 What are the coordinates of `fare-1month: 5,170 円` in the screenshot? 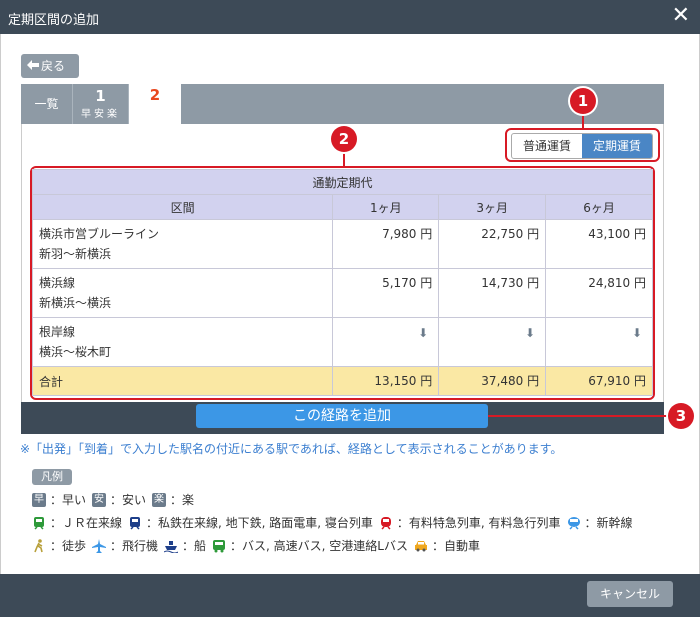 It's located at (386, 293).